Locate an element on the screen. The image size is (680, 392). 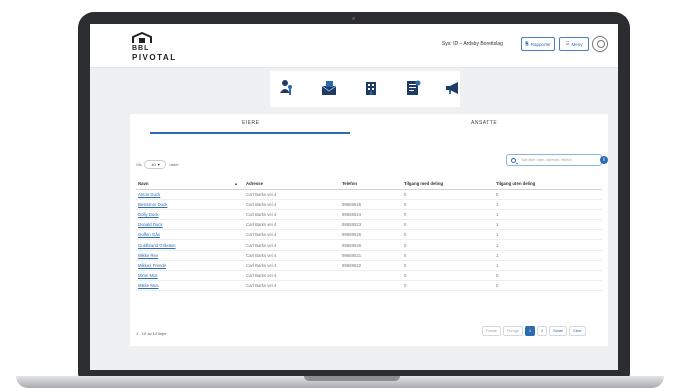
tab-ansatte: ANSATTE is located at coordinates (484, 123).